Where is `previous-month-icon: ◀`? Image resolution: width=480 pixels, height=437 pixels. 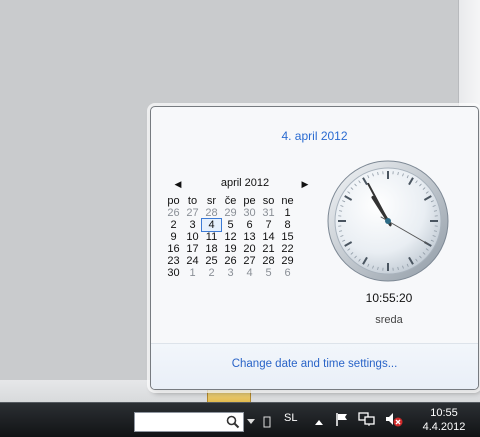
previous-month-icon: ◀ is located at coordinates (178, 184).